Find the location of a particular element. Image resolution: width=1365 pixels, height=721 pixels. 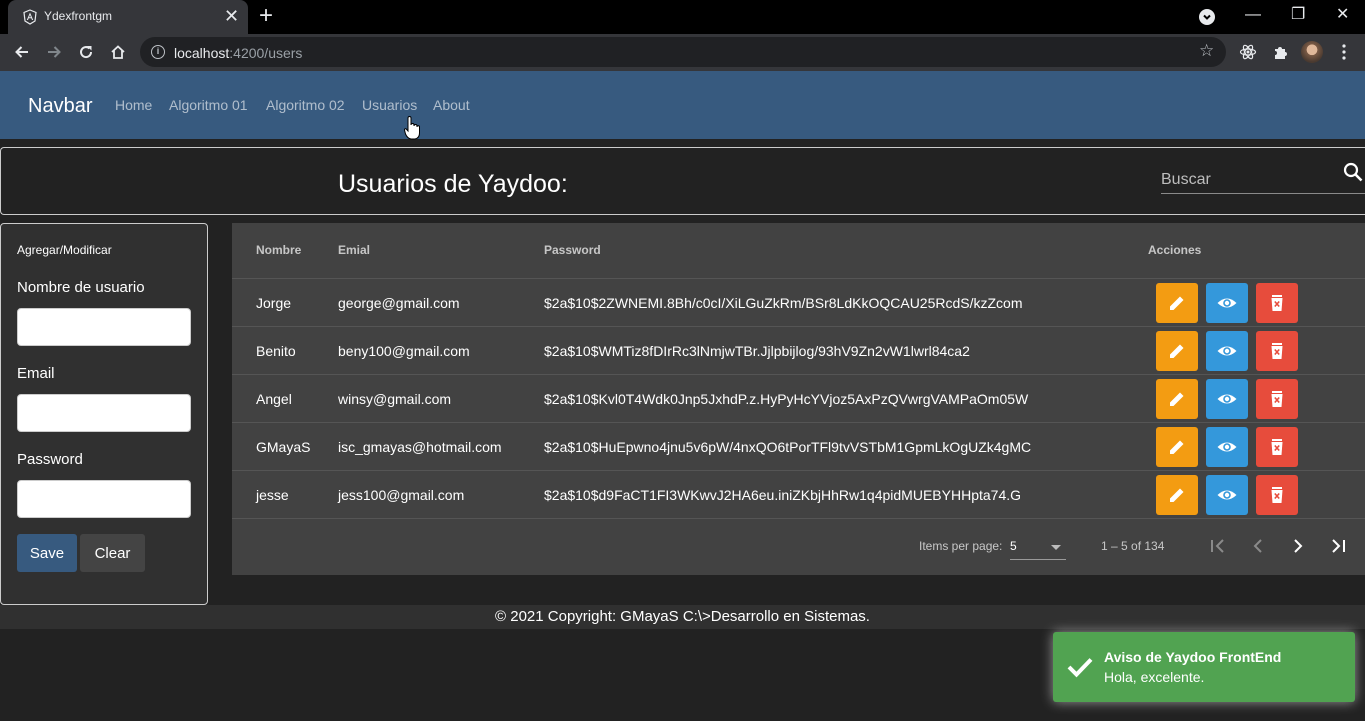

cell-nombre: Jorge is located at coordinates (274, 303).